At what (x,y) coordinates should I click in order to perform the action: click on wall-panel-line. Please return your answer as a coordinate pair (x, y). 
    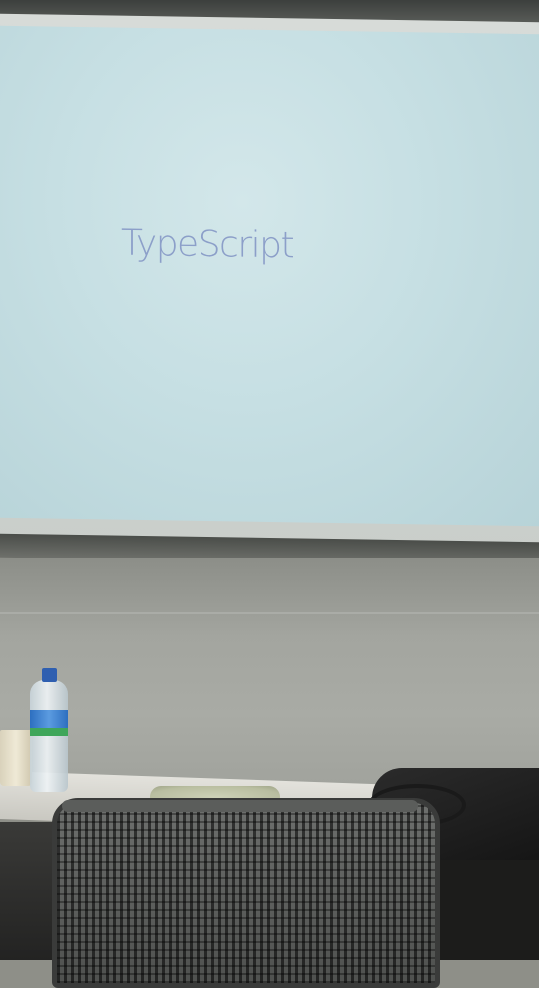
    Looking at the image, I should click on (269, 613).